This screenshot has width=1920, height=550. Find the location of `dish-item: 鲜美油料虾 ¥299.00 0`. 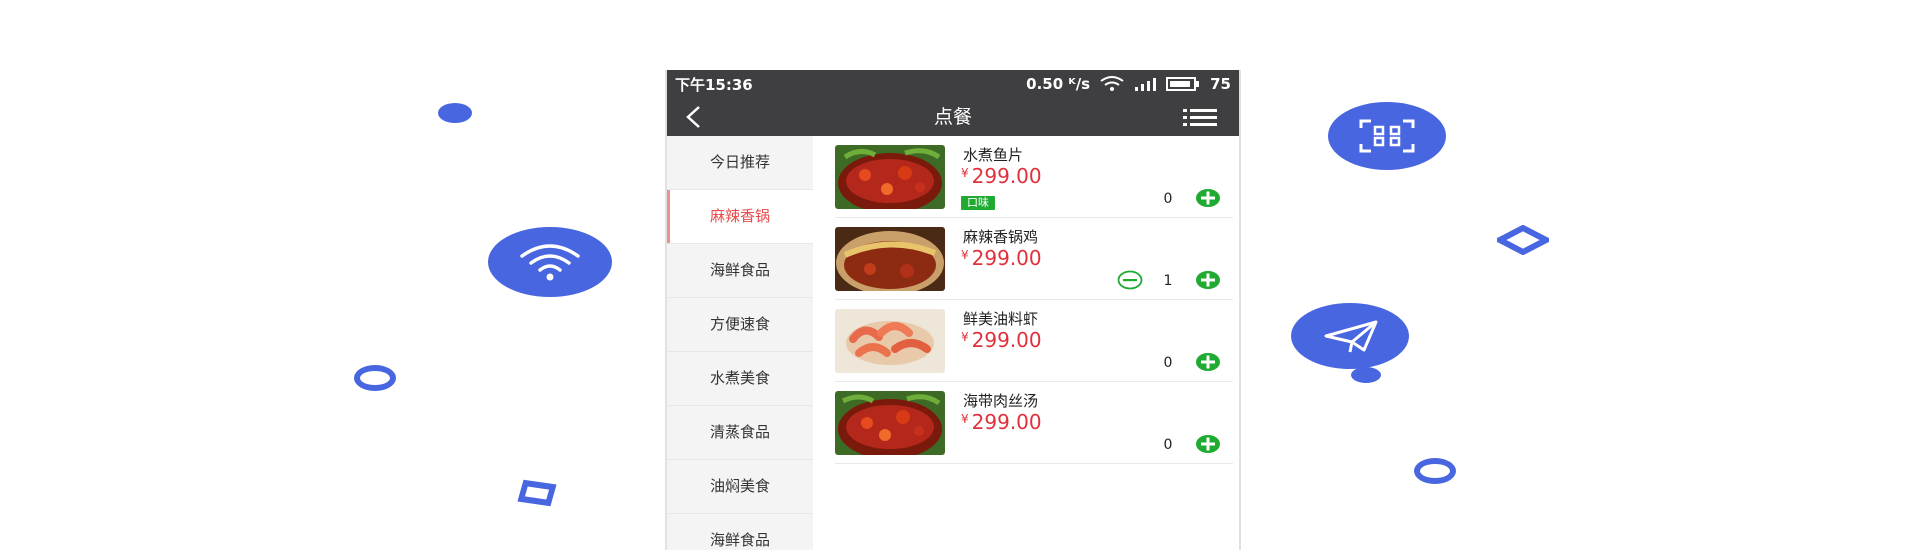

dish-item: 鲜美油料虾 ¥299.00 0 is located at coordinates (1034, 341).